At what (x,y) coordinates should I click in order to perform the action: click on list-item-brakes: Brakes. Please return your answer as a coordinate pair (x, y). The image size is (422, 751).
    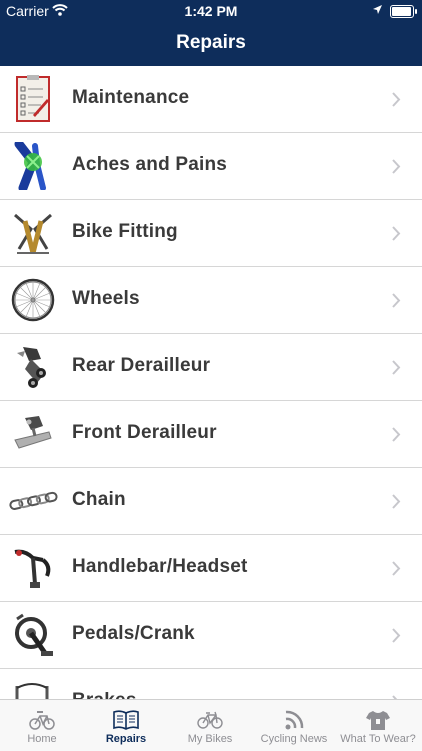
    Looking at the image, I should click on (211, 684).